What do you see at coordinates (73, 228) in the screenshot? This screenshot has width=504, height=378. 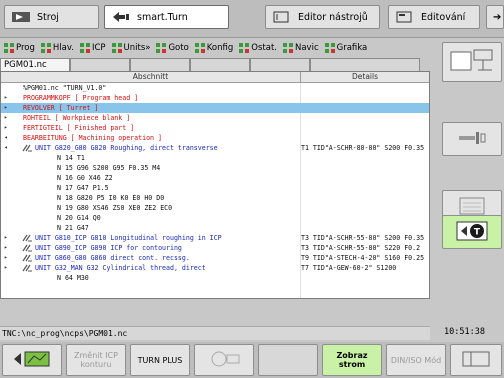 I see `row-section-text: N 21 G47` at bounding box center [73, 228].